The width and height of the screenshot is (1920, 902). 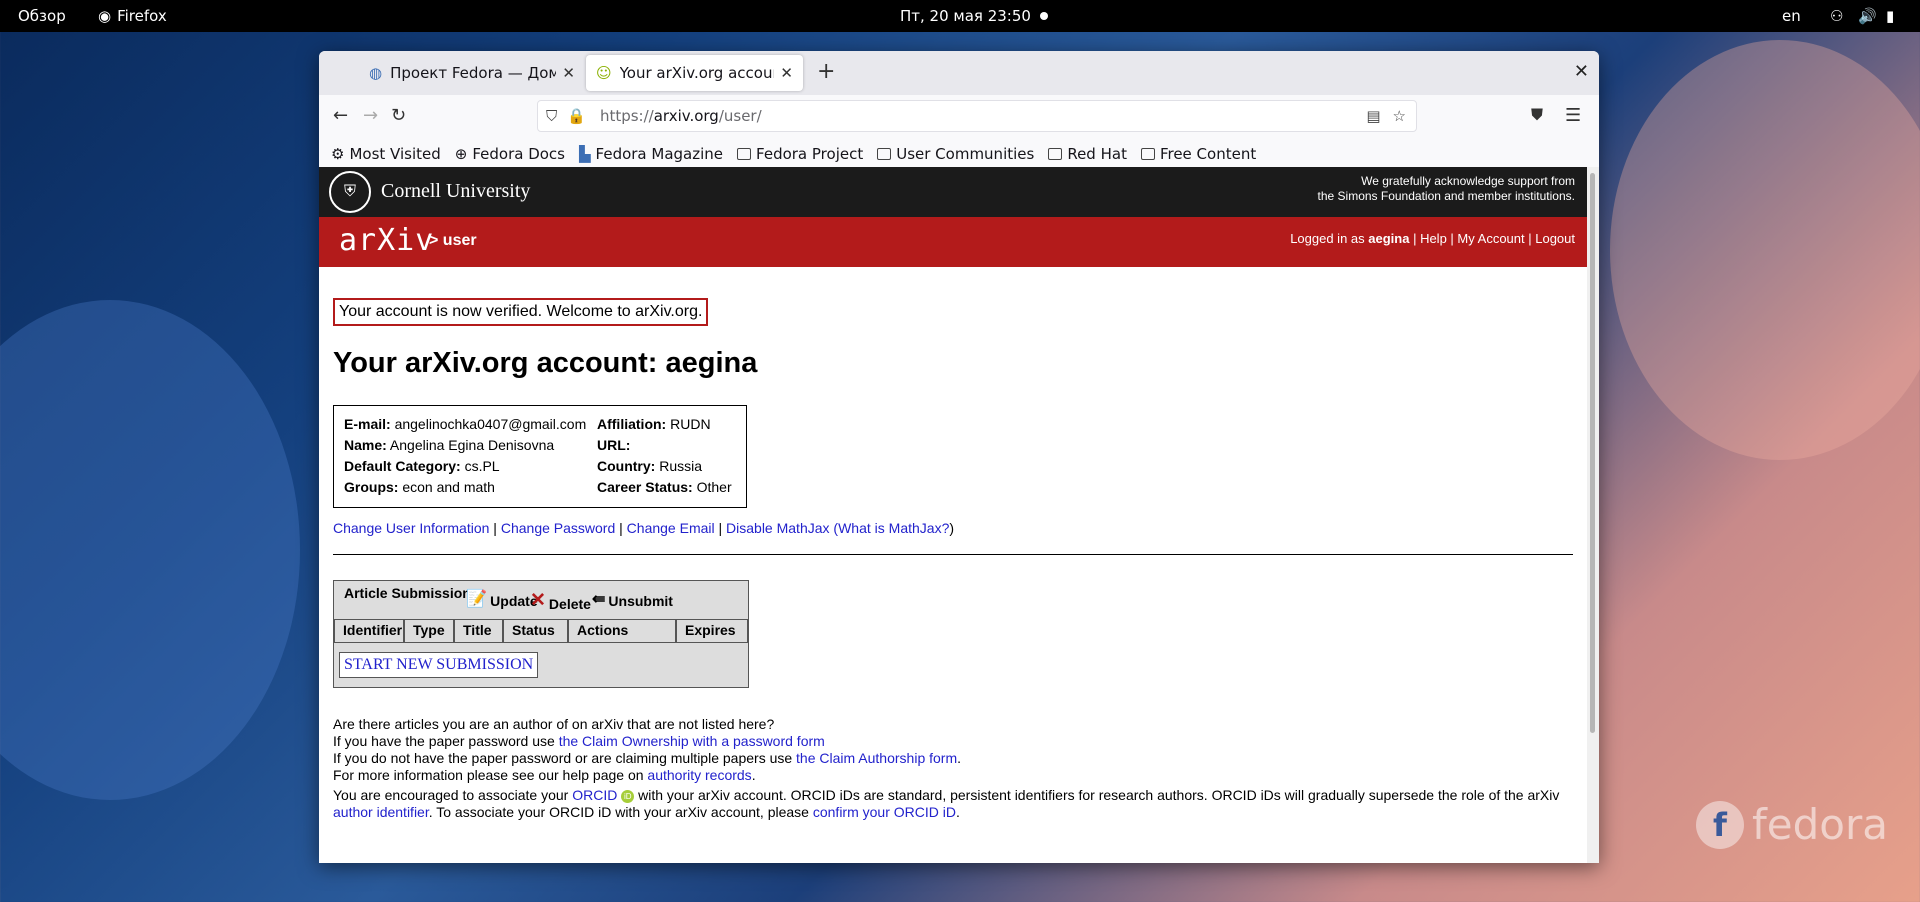 I want to click on forward-arrow-icon: →, so click(x=370, y=115).